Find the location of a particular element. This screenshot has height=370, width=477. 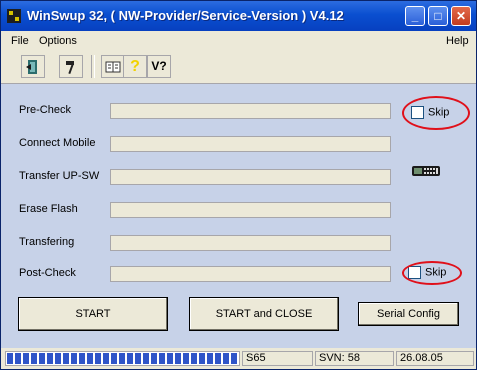

maximize-button: □ is located at coordinates (438, 16).